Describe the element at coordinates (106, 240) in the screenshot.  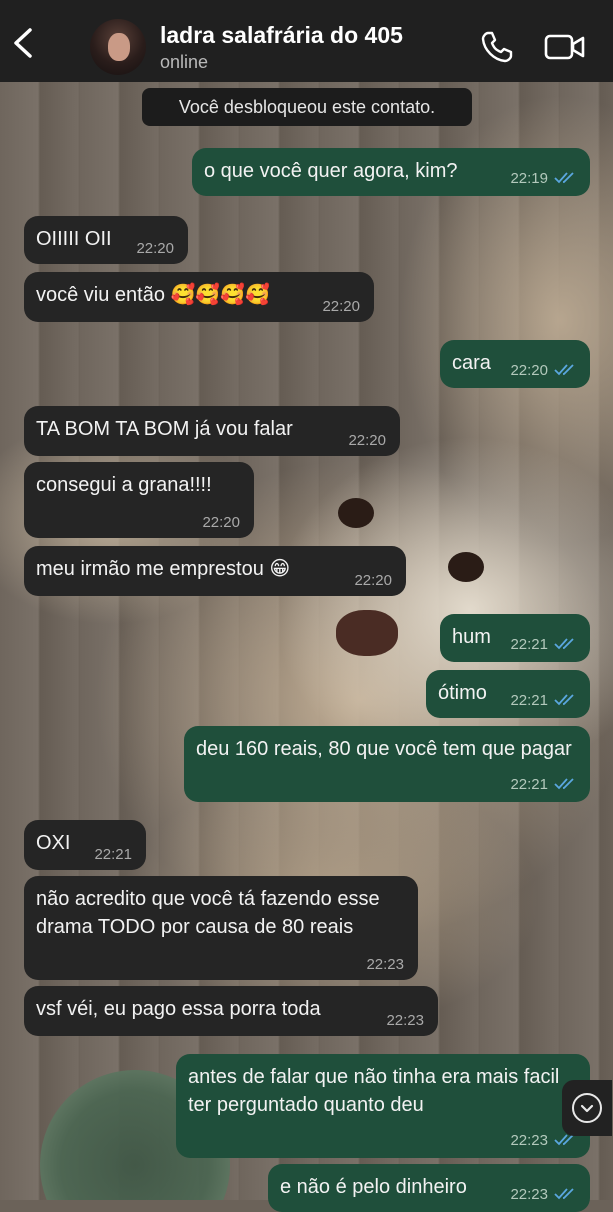
I see `message-bubble-incoming: OIIIII OII 22:20` at that location.